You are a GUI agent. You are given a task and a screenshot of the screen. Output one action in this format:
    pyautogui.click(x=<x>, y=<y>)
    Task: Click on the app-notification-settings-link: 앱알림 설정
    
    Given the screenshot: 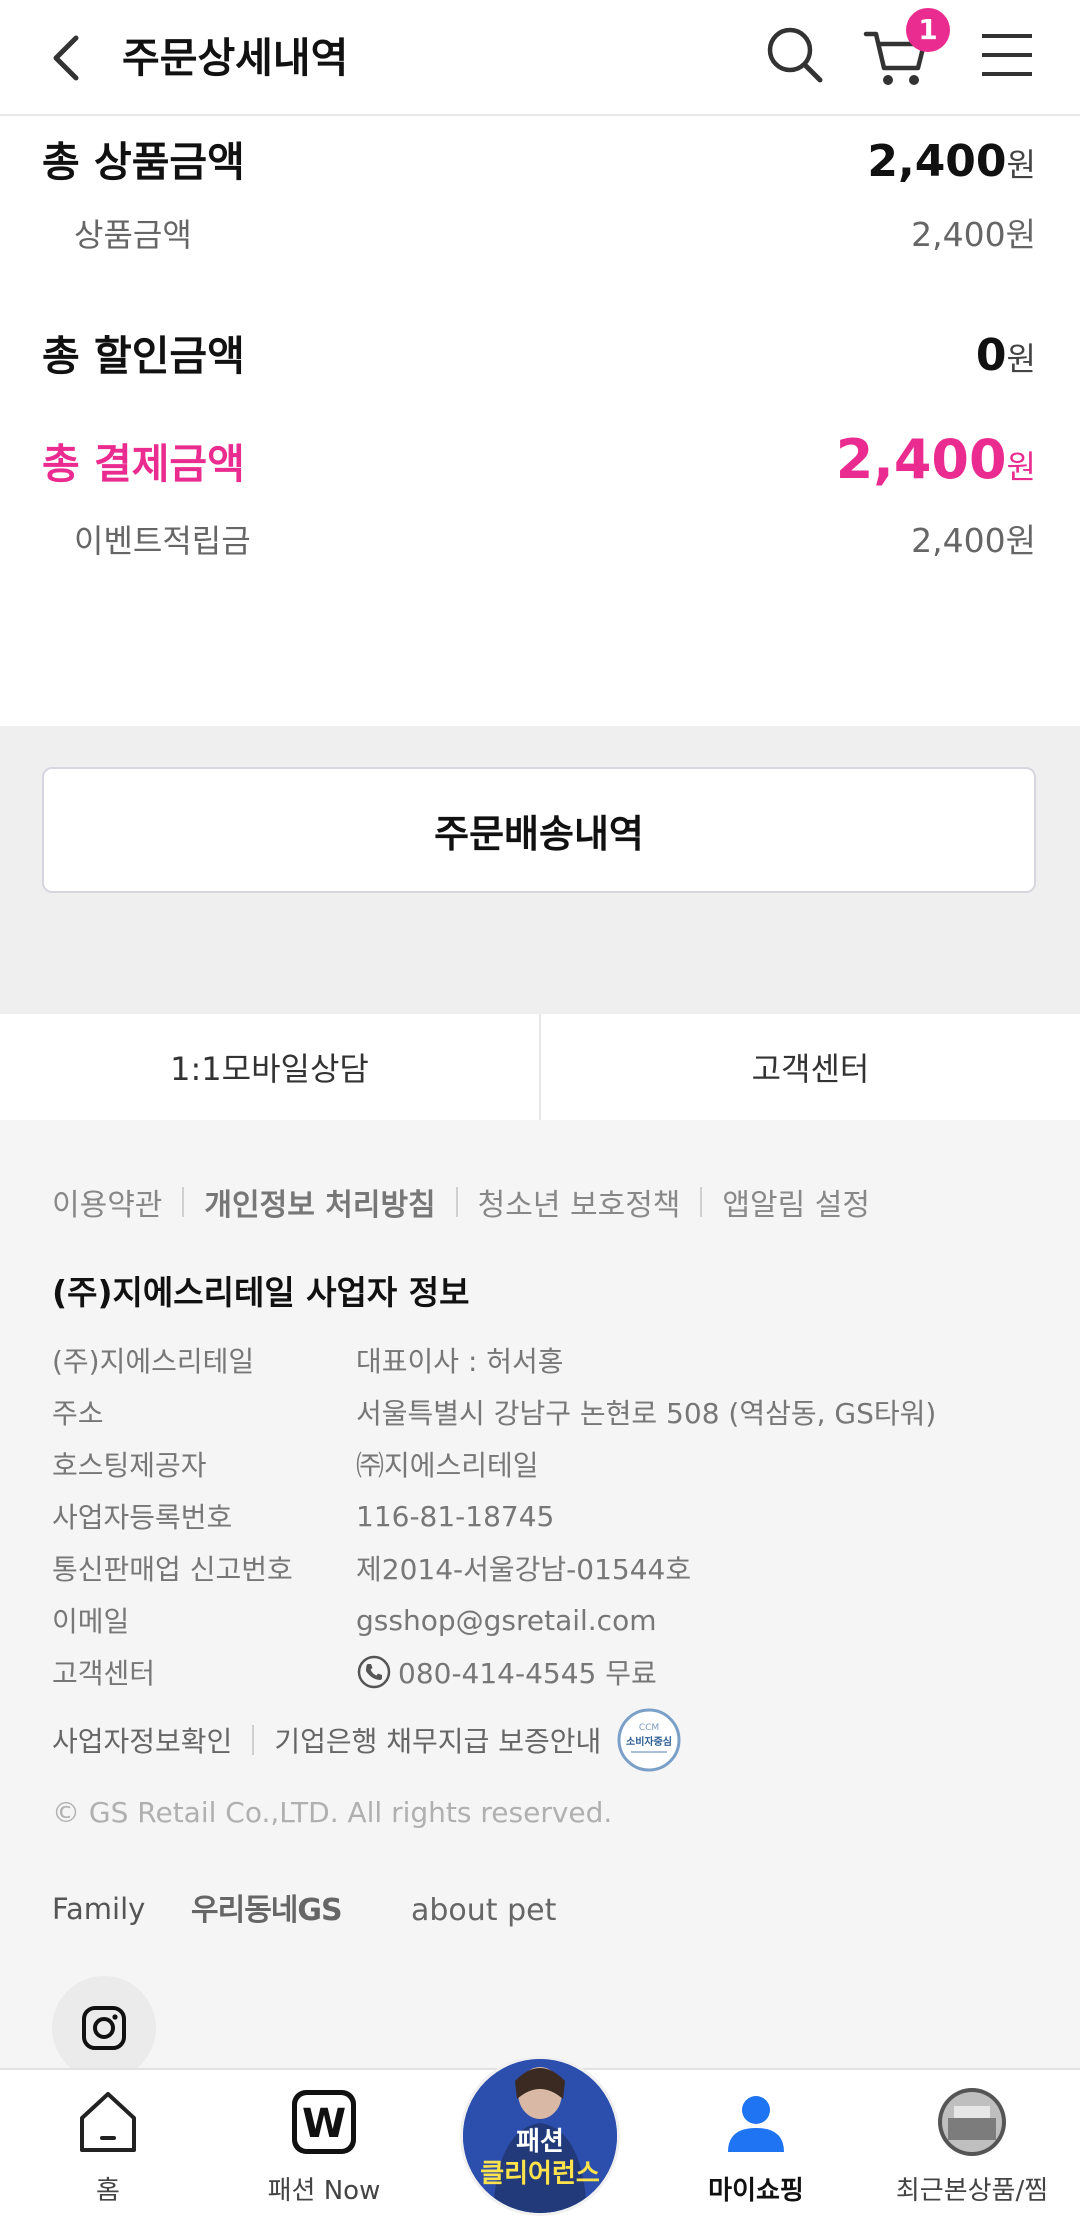 What is the action you would take?
    pyautogui.click(x=796, y=1202)
    